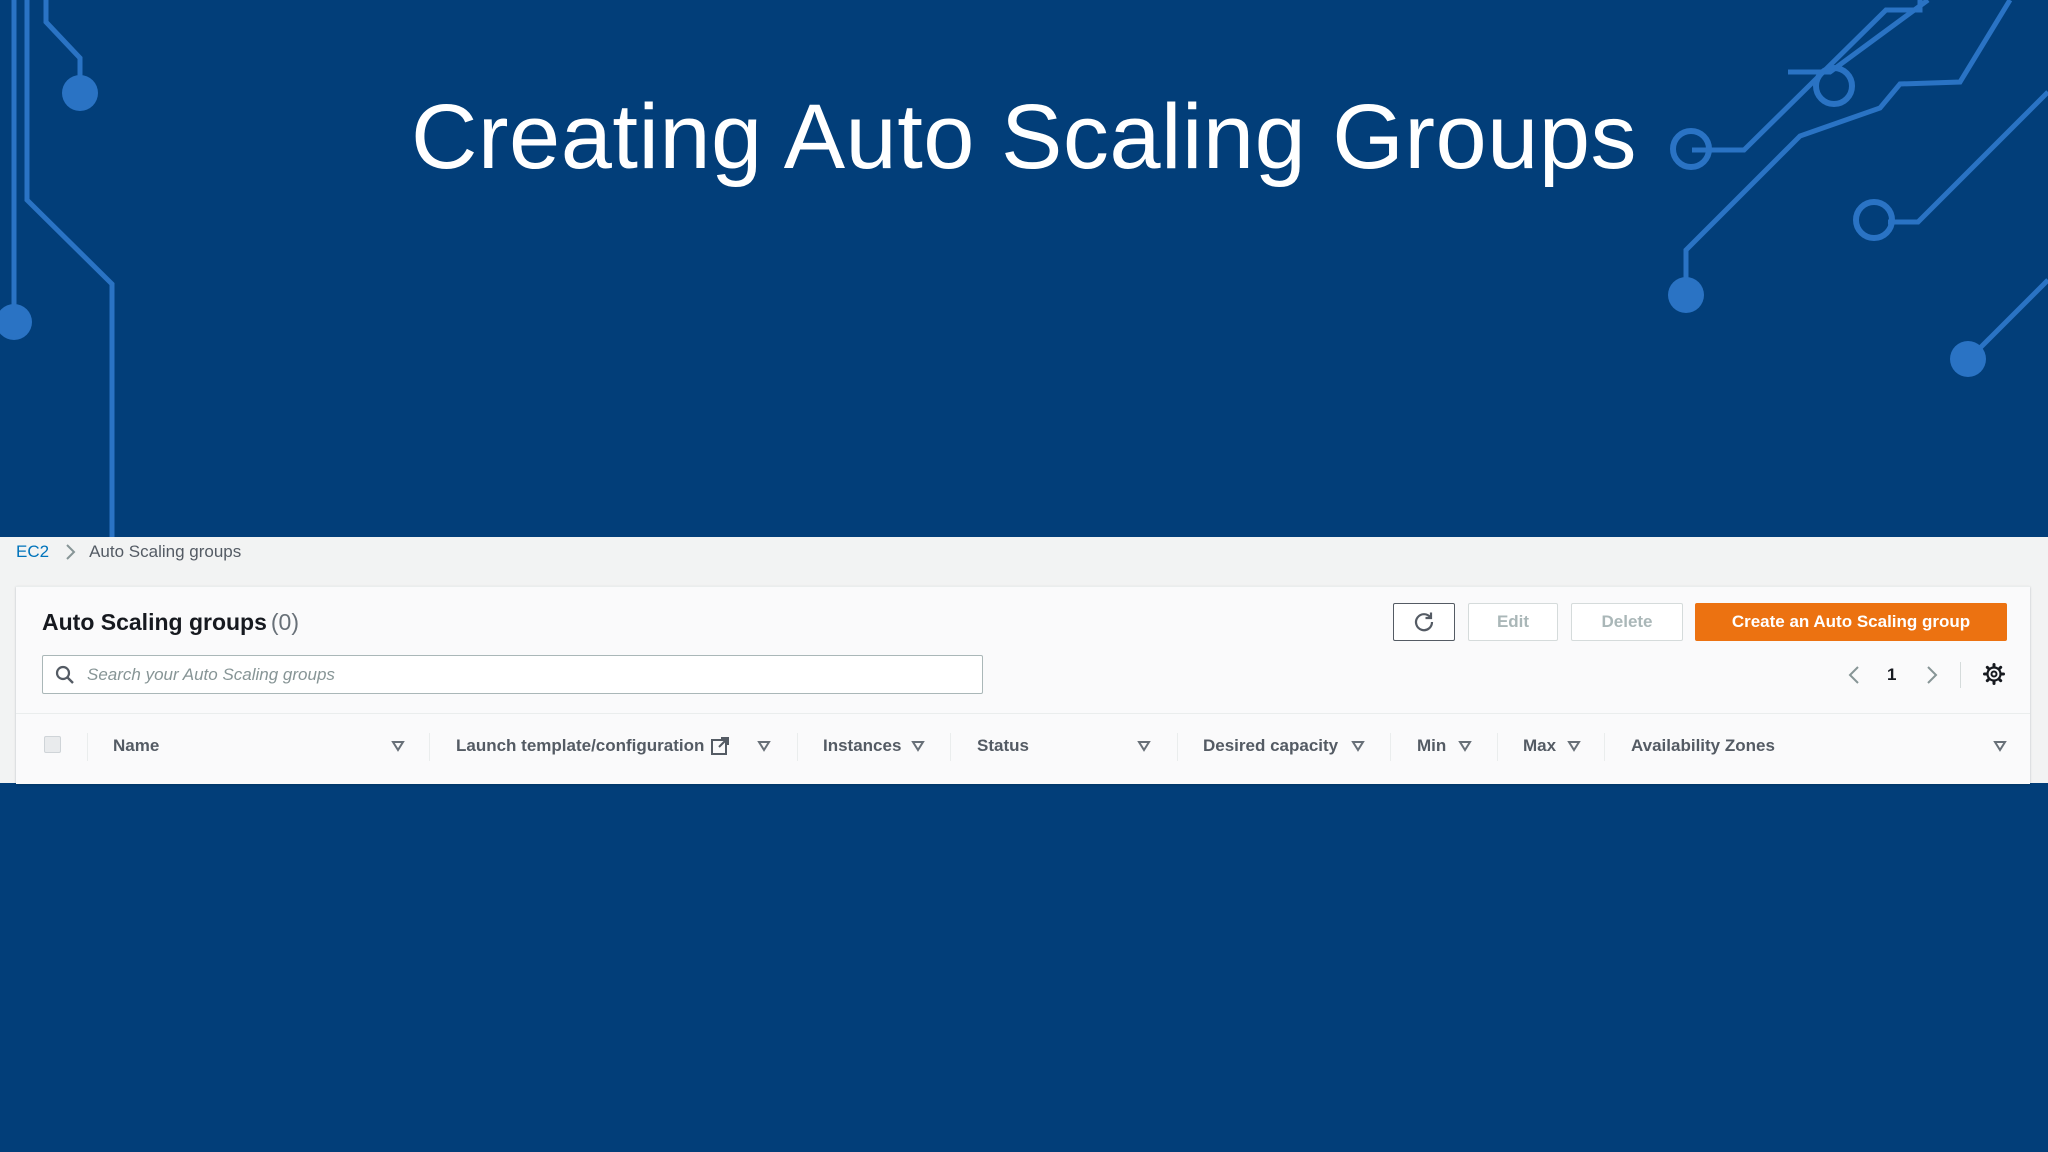  I want to click on search-icon, so click(65, 675).